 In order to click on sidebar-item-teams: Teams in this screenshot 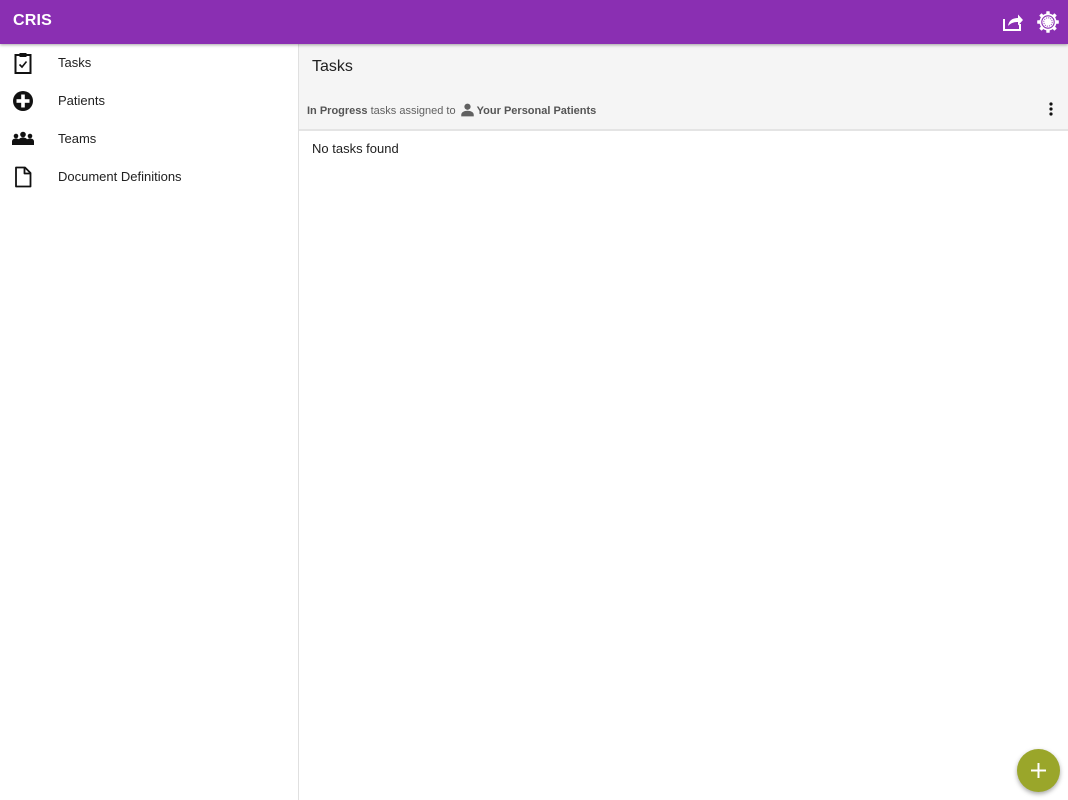, I will do `click(149, 139)`.